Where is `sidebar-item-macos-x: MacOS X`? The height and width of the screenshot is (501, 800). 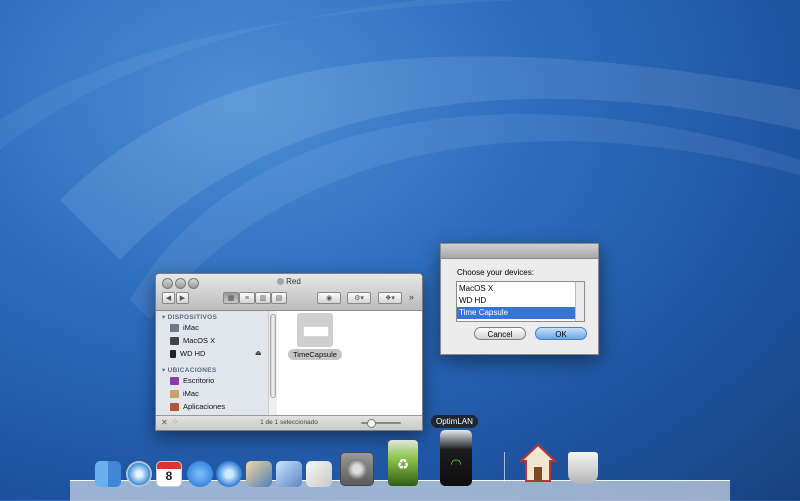 sidebar-item-macos-x: MacOS X is located at coordinates (192, 340).